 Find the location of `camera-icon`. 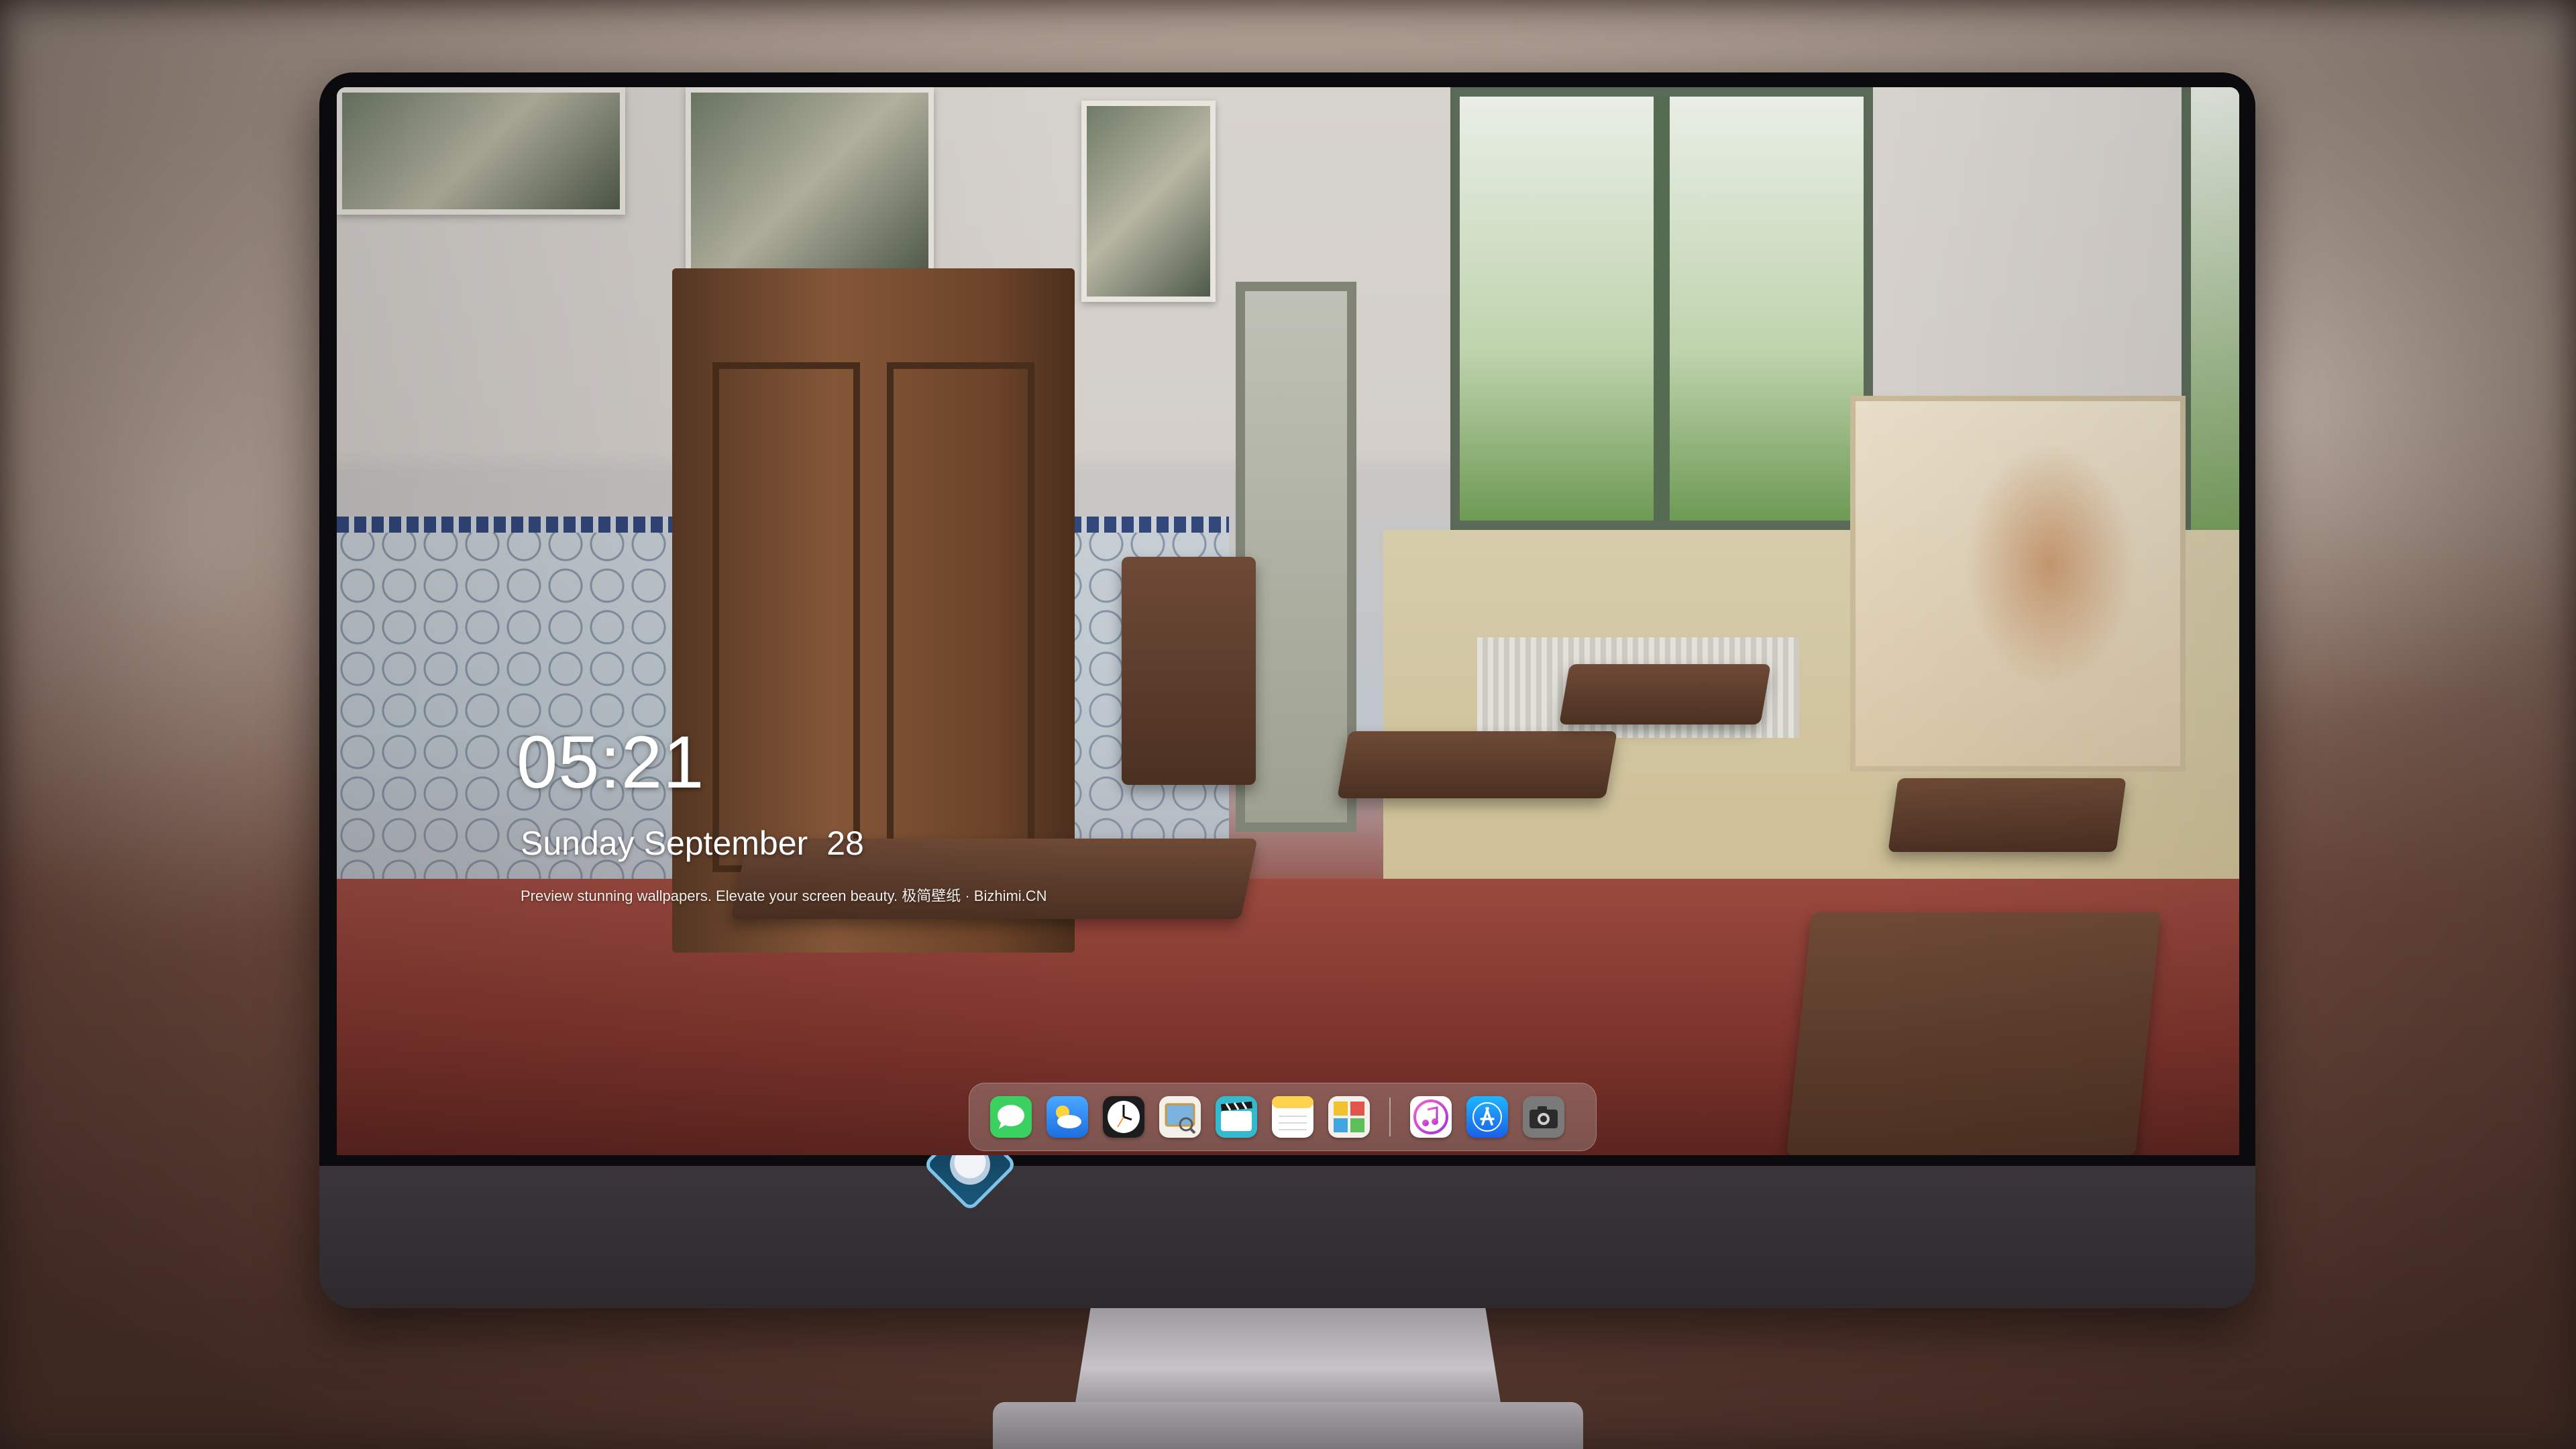

camera-icon is located at coordinates (1543, 1117).